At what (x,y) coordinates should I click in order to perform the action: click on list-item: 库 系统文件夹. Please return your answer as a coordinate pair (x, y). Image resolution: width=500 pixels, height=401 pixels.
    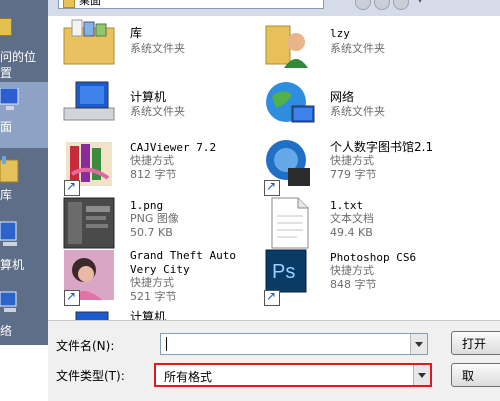
    Looking at the image, I should click on (162, 46).